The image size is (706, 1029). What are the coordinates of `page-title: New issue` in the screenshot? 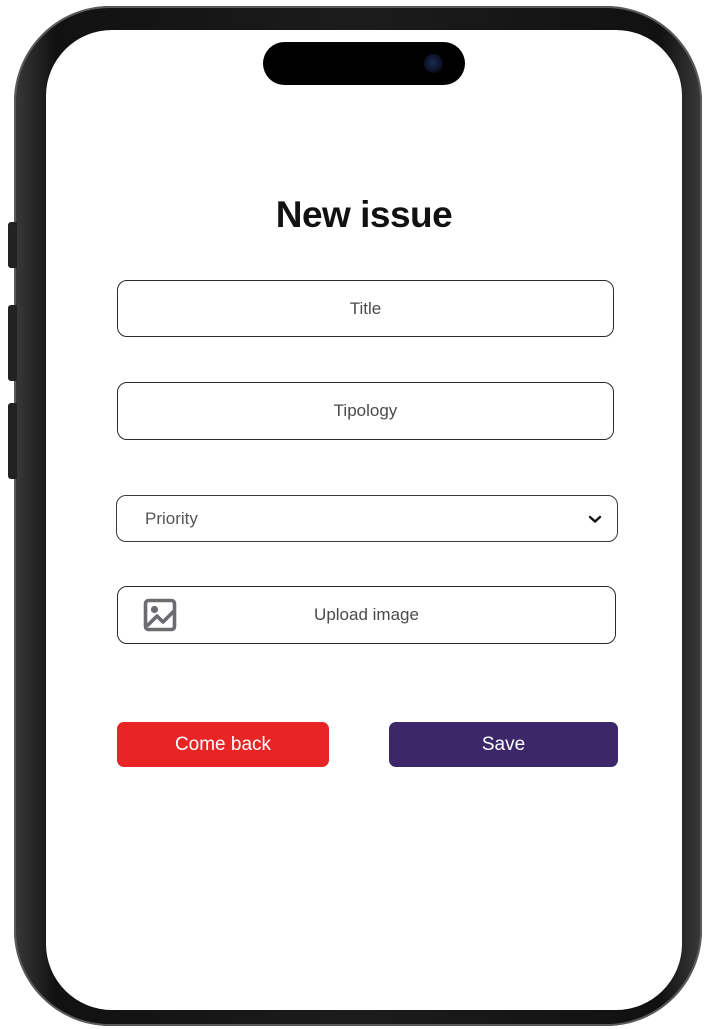 It's located at (364, 214).